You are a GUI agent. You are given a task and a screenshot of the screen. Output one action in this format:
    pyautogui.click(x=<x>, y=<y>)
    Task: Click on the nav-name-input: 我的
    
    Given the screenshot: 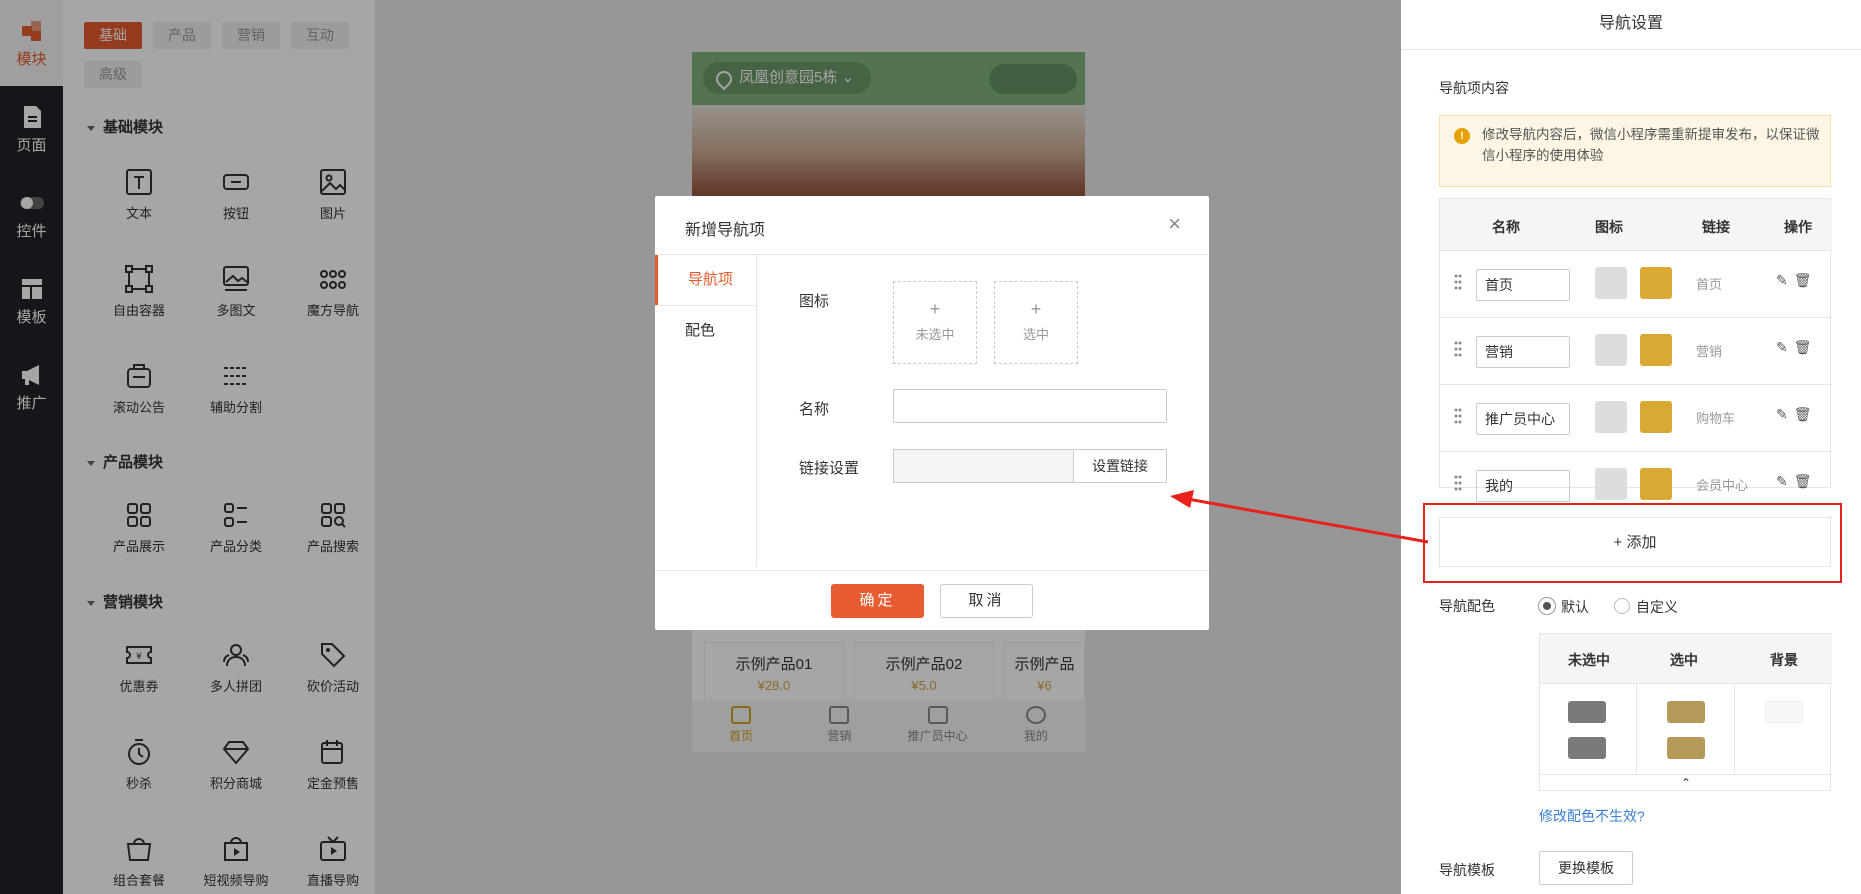 What is the action you would take?
    pyautogui.click(x=1523, y=486)
    